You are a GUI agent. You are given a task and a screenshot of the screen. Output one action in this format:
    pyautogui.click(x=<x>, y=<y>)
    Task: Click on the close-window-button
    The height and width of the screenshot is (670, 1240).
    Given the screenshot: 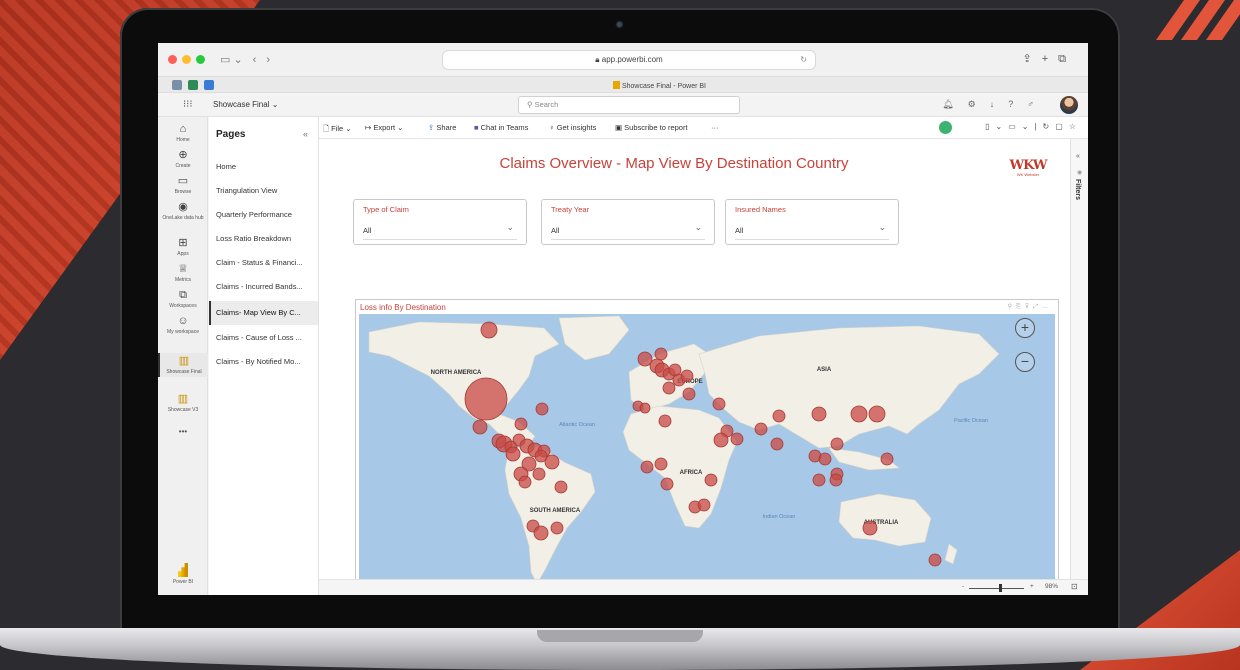 What is the action you would take?
    pyautogui.click(x=172, y=59)
    